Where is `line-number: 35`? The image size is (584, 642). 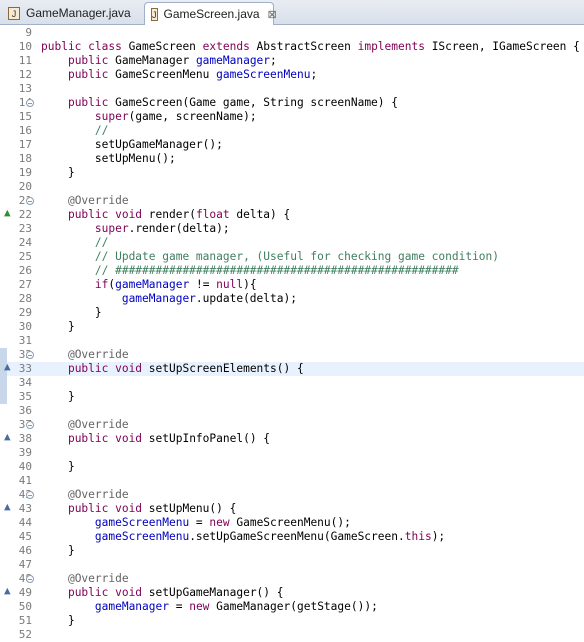 line-number: 35 is located at coordinates (25, 396).